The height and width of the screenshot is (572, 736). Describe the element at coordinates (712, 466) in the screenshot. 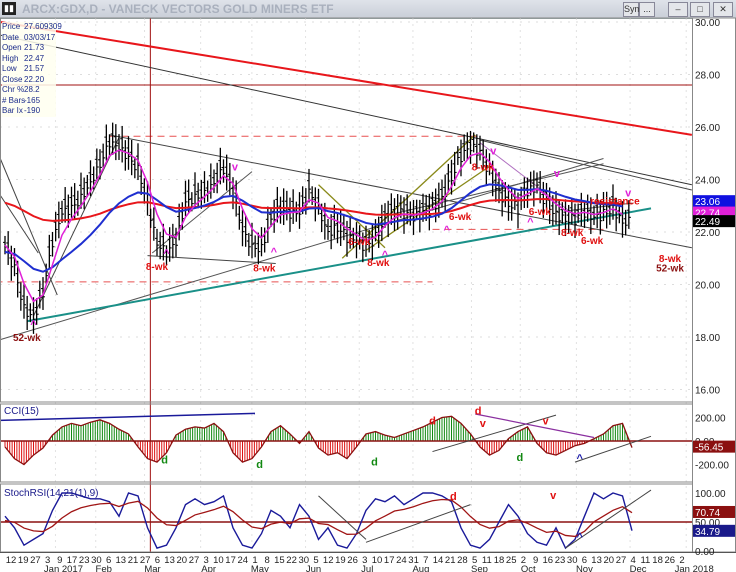

I see `cci-axis-tick: -200.00` at that location.